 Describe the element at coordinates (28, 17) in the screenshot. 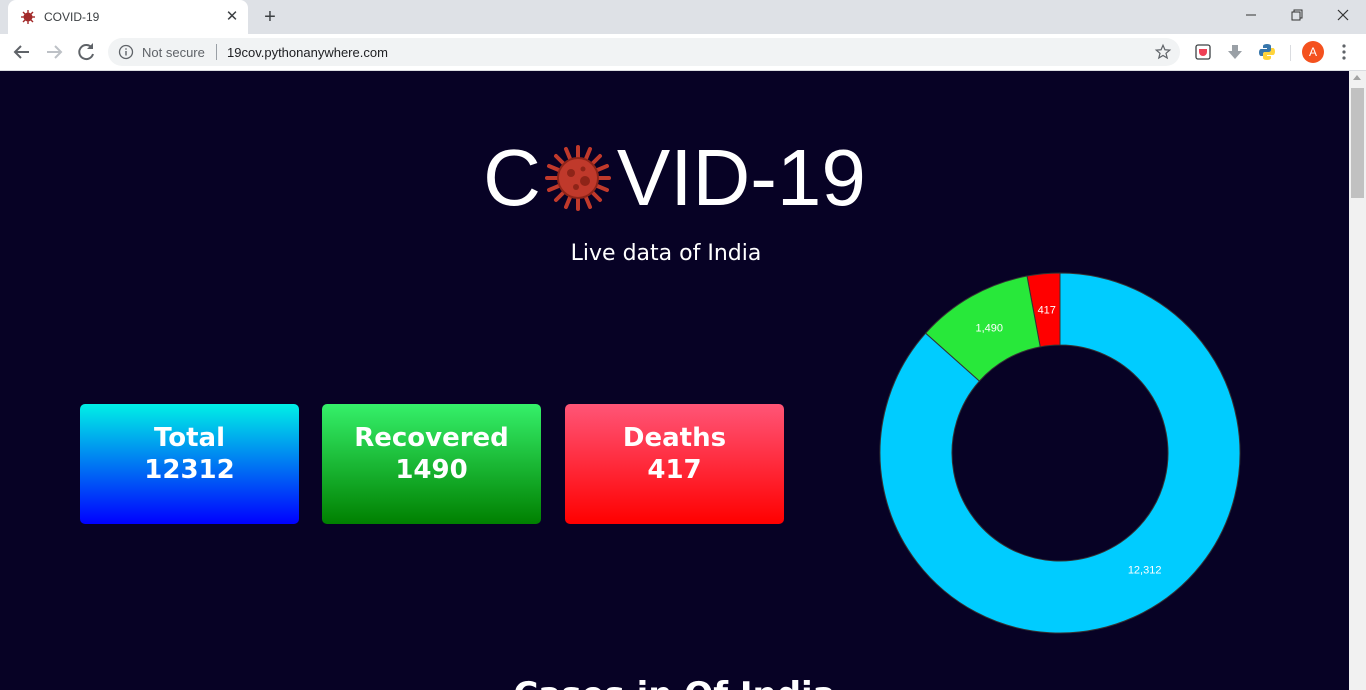

I see `virus-favicon-icon` at that location.